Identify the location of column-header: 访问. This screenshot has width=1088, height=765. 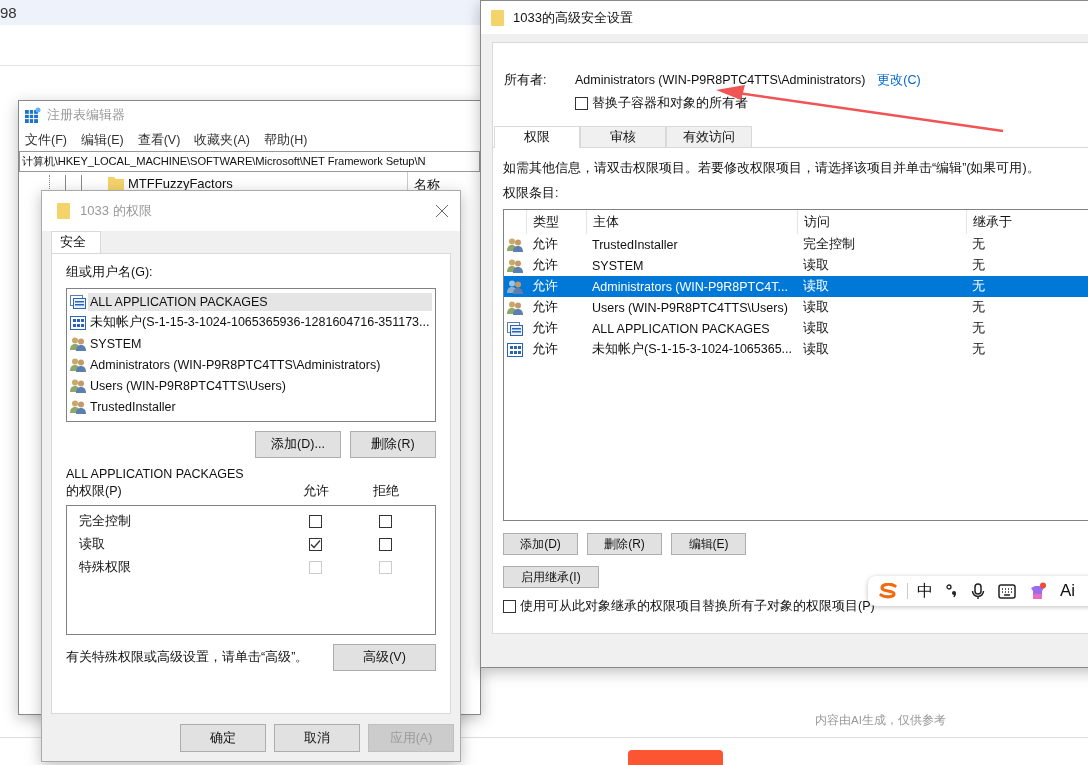
(881, 222).